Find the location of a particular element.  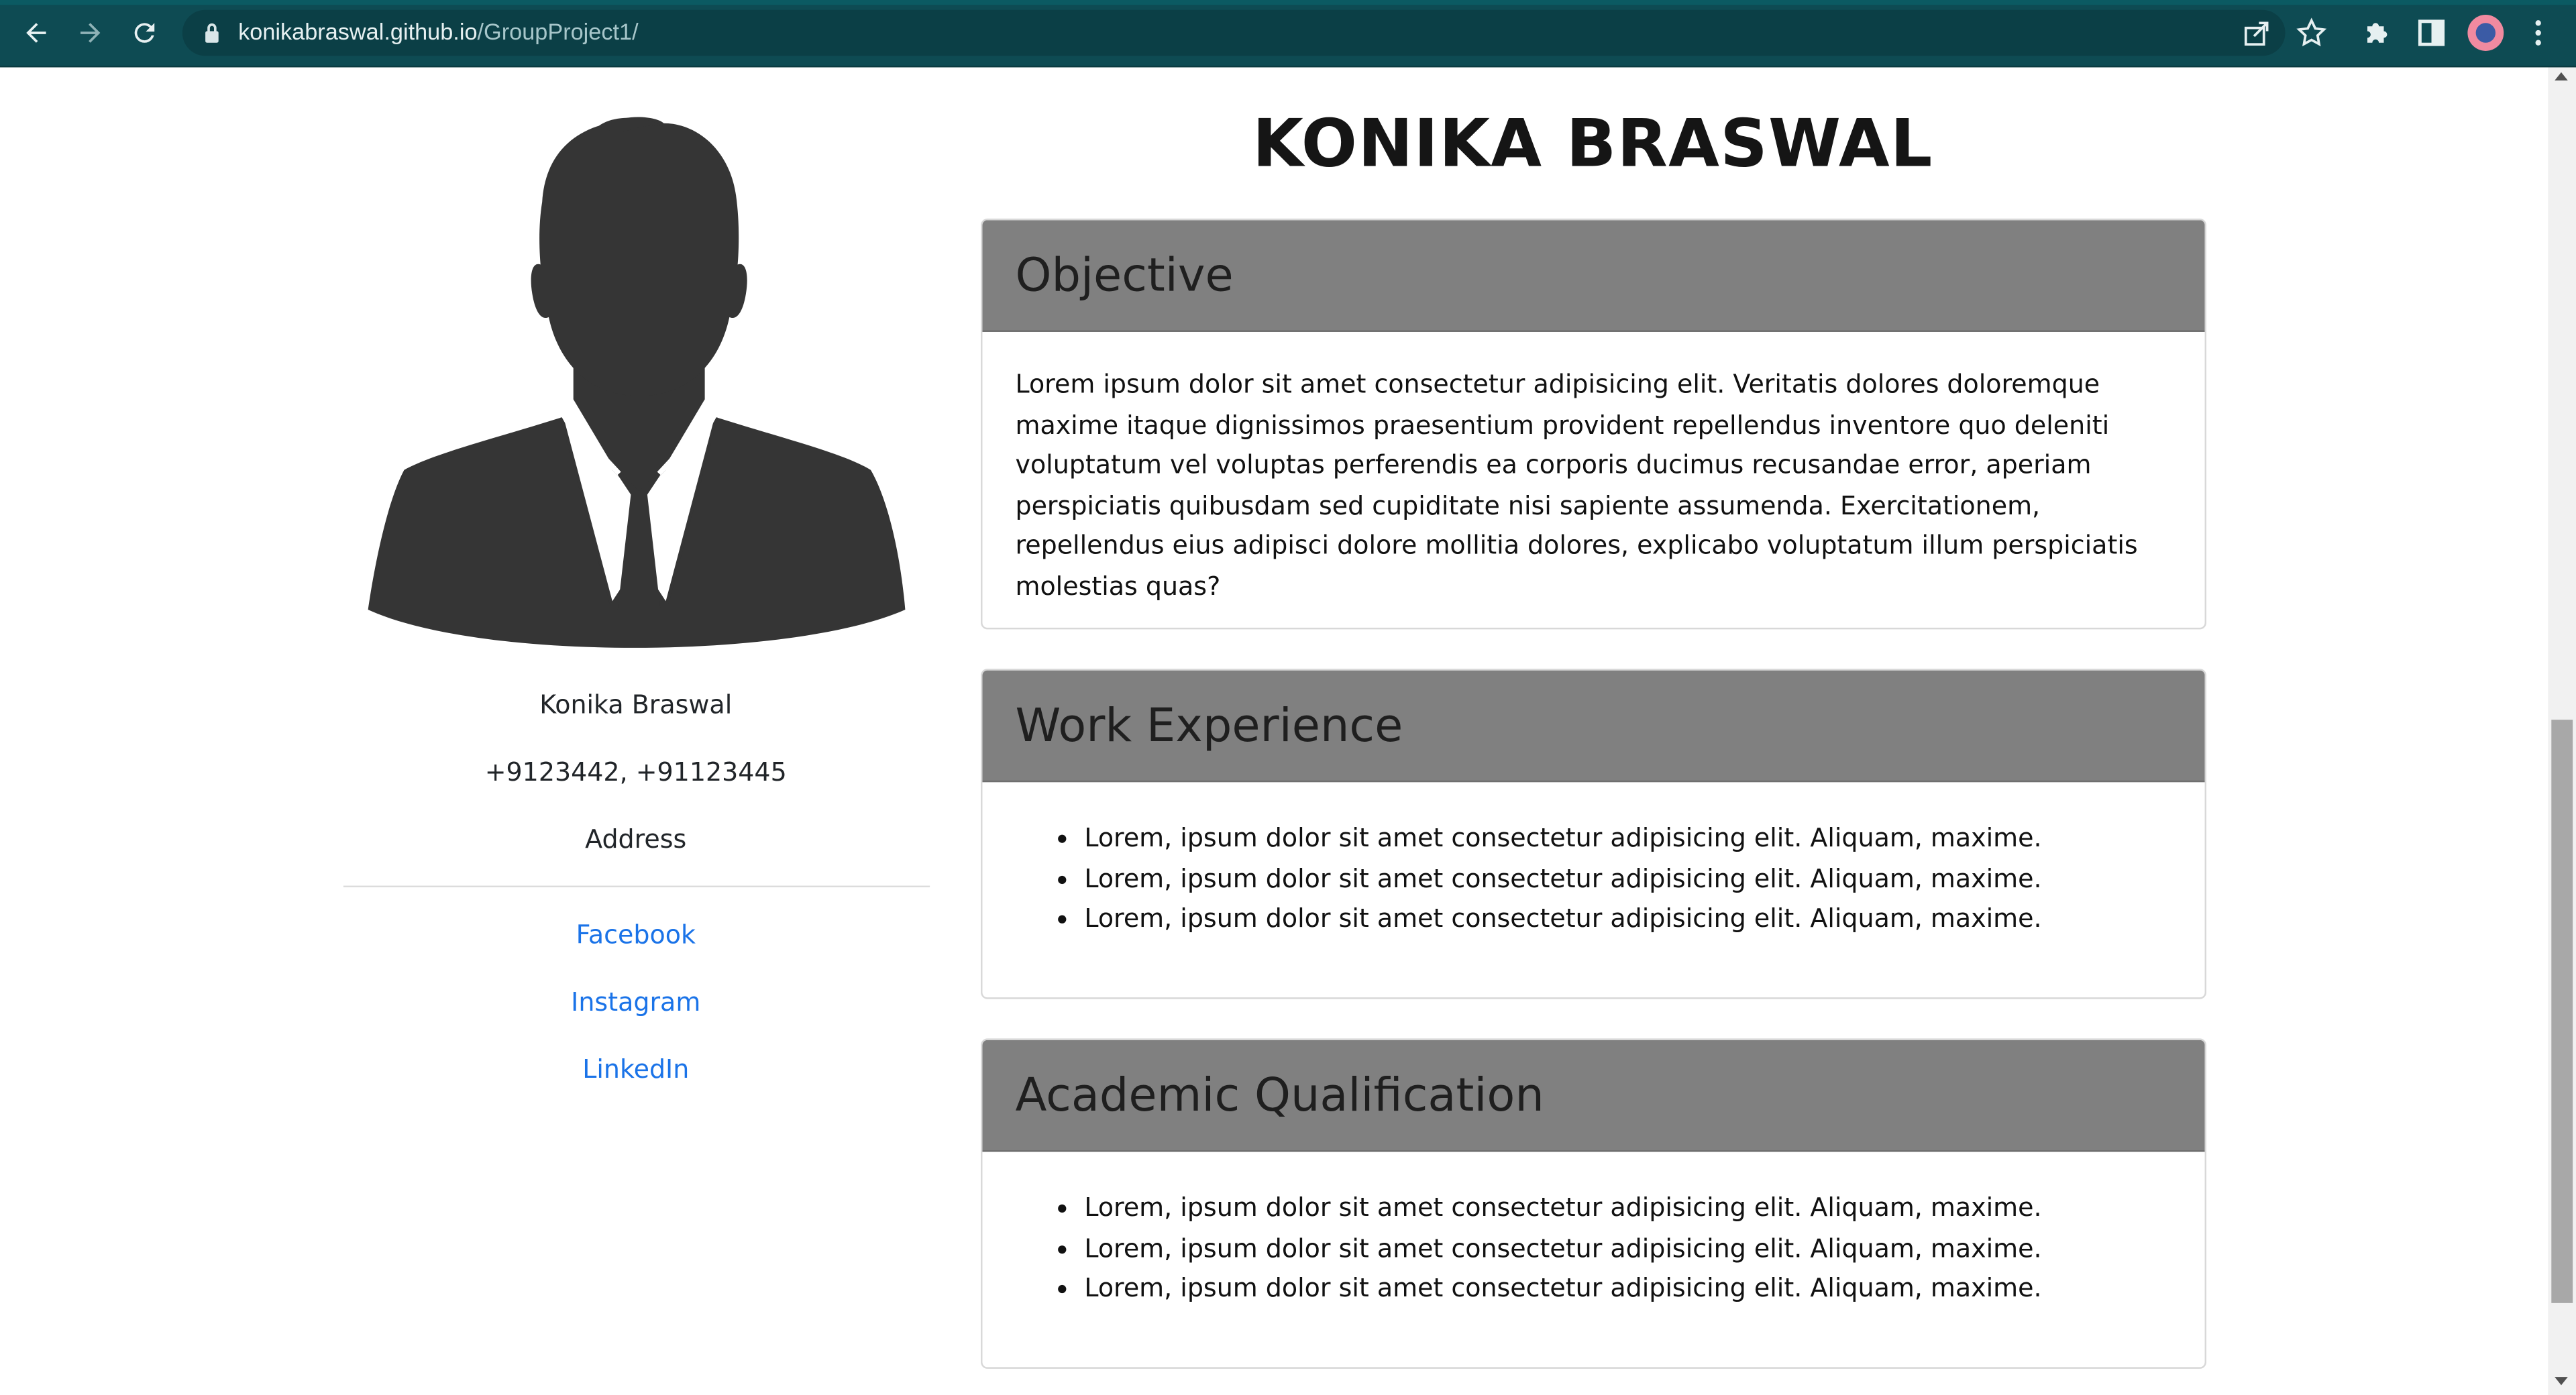

forward-arrow-icon is located at coordinates (90, 33).